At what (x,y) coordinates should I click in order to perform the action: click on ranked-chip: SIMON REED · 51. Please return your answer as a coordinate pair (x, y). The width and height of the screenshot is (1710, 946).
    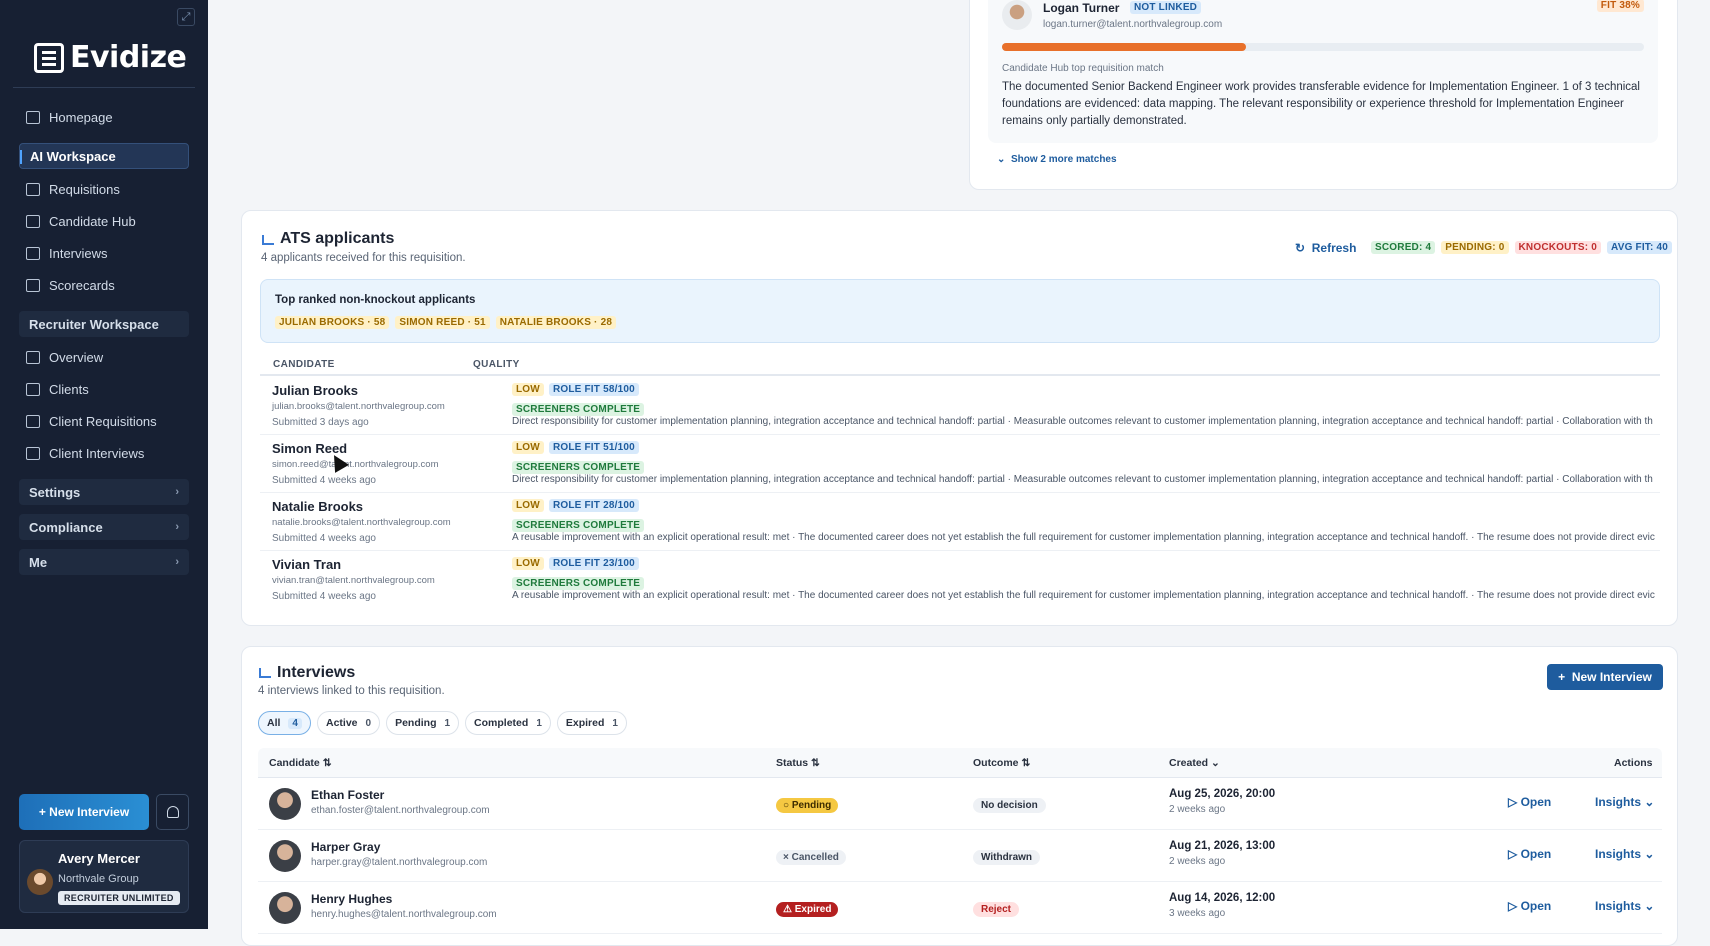
    Looking at the image, I should click on (442, 322).